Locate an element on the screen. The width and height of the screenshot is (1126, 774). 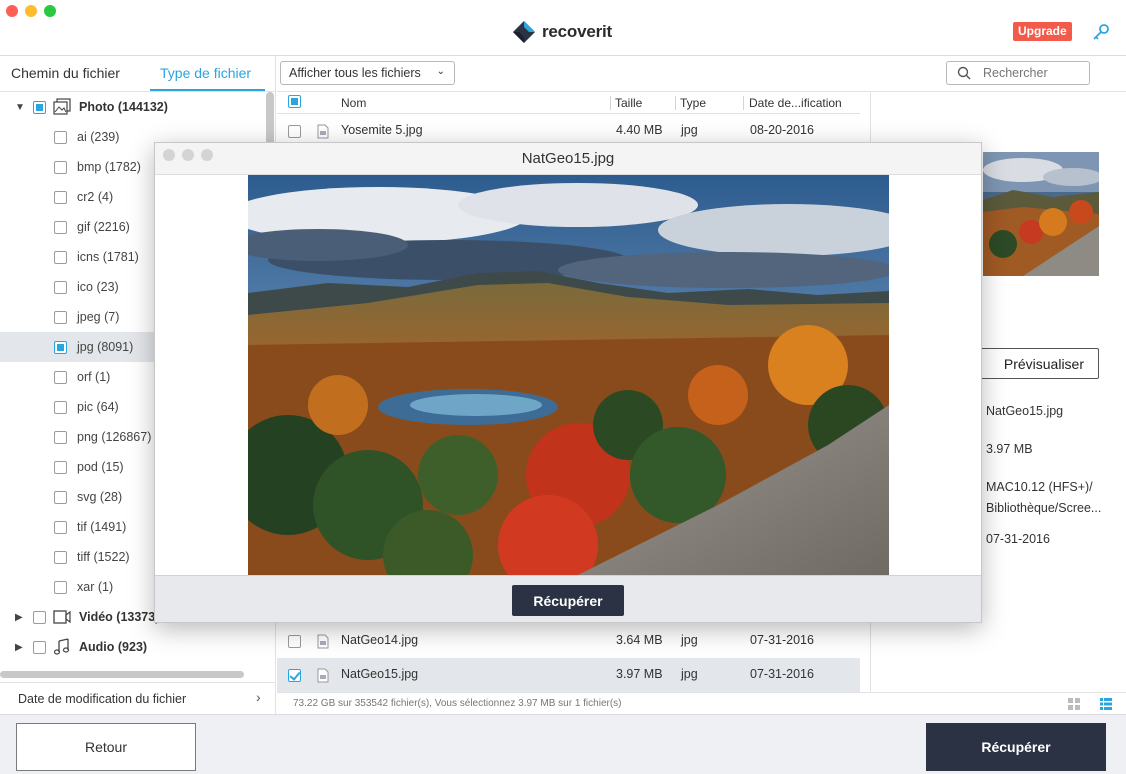
date-filter-row: Date de modification du fichier › is located at coordinates (138, 698).